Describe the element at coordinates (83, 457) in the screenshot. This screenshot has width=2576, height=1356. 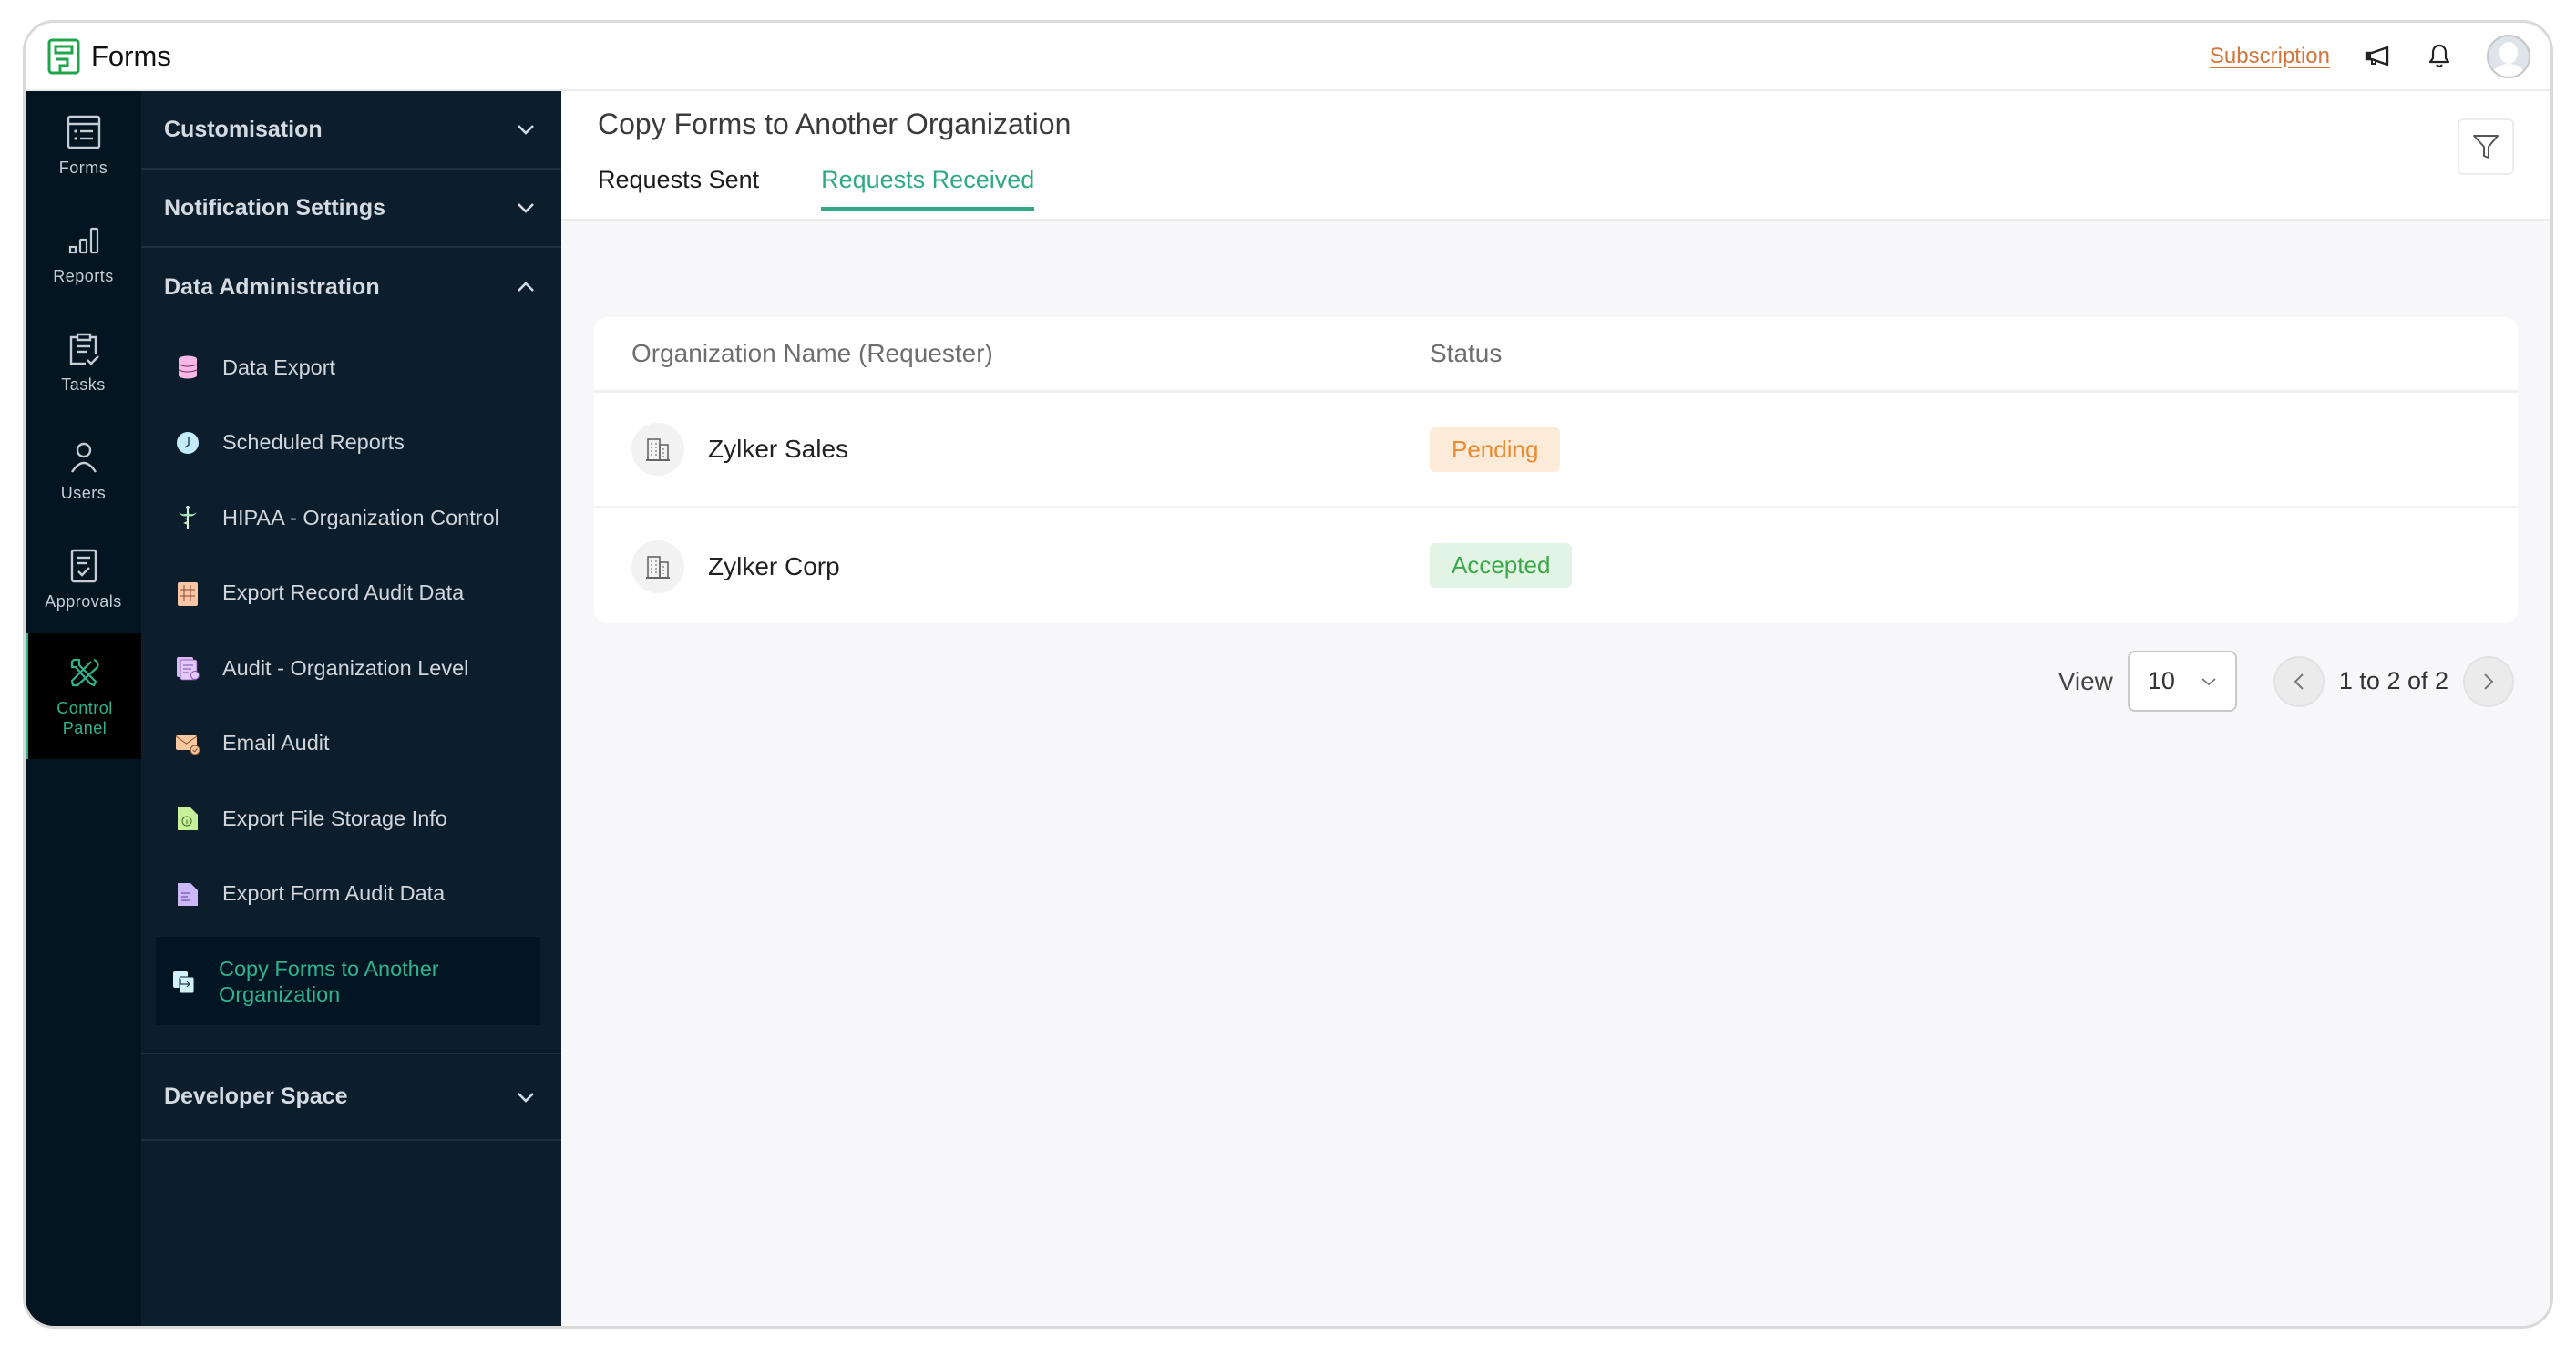
I see `user-icon` at that location.